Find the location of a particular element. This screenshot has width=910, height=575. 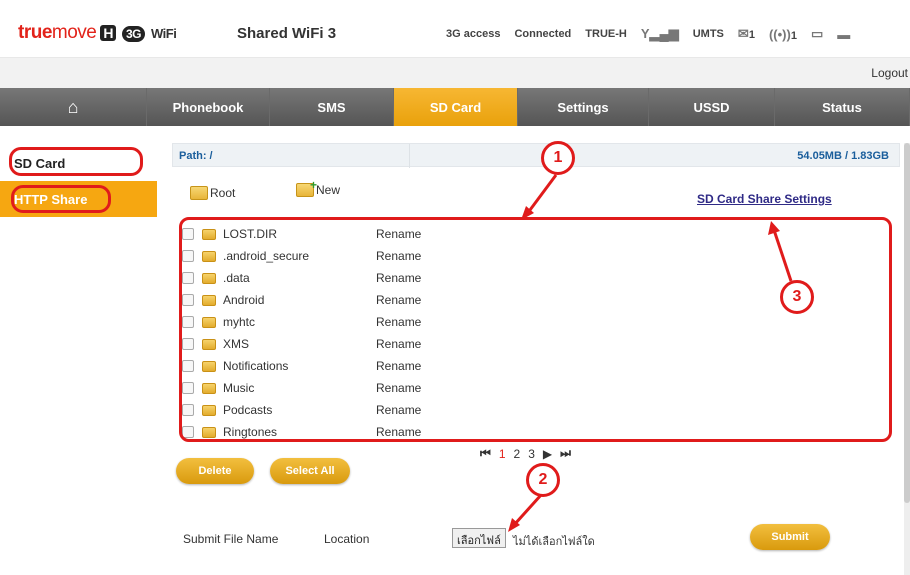

root-button: Root is located at coordinates (212, 193).